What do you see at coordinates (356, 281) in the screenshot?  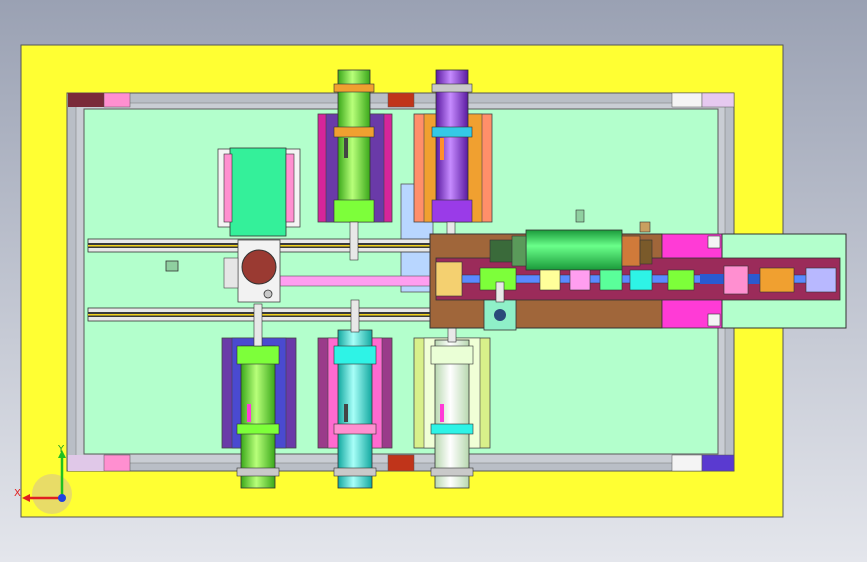 I see `slide-rod` at bounding box center [356, 281].